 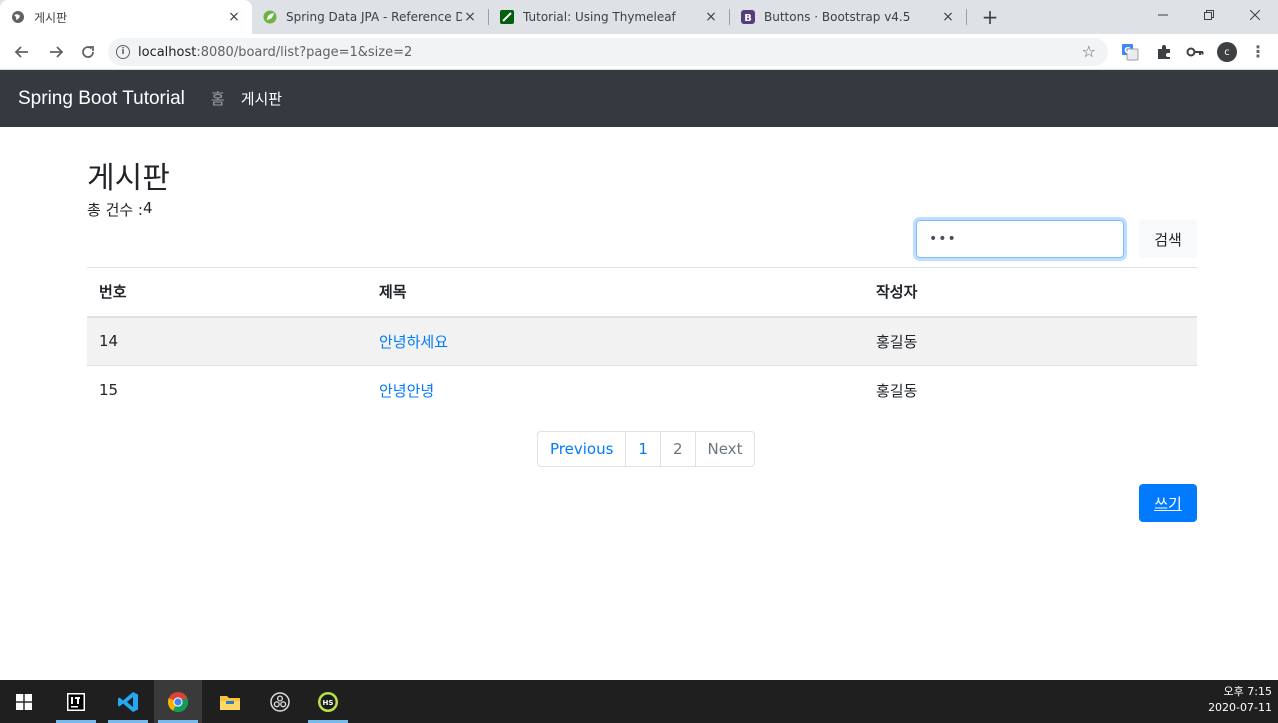 I want to click on reload-icon, so click(x=88, y=52).